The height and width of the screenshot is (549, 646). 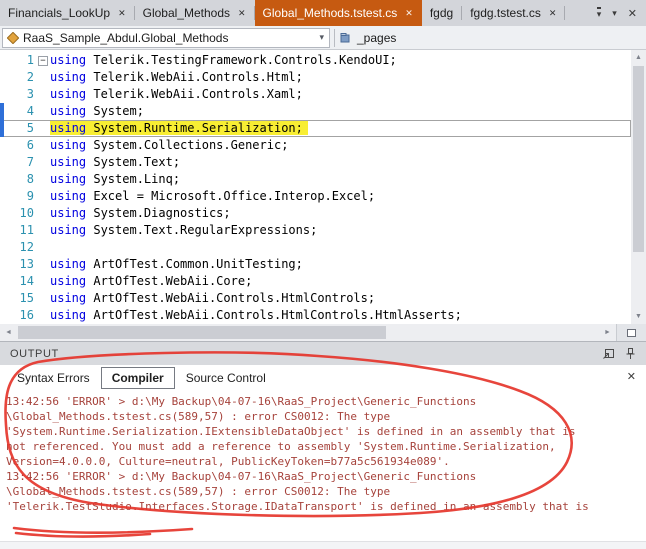 I want to click on code-line: 13 using ArtOfTest.Common.UnitTesting;, so click(x=315, y=264).